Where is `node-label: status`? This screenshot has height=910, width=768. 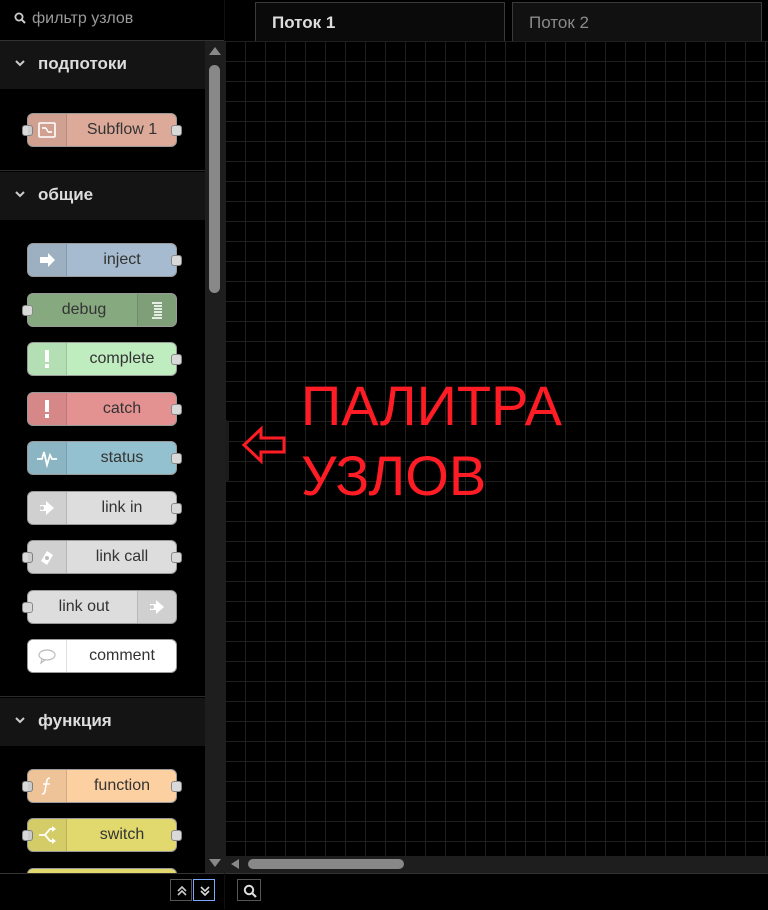 node-label: status is located at coordinates (122, 457).